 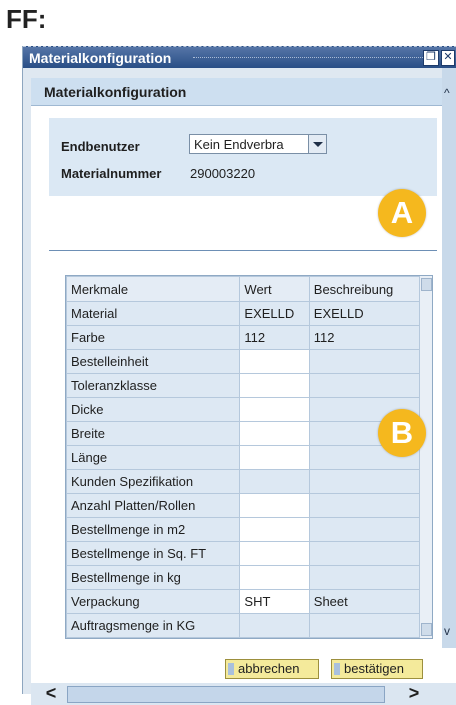 I want to click on endbenutzer-dropdown: Kein Endverbra, so click(x=258, y=144).